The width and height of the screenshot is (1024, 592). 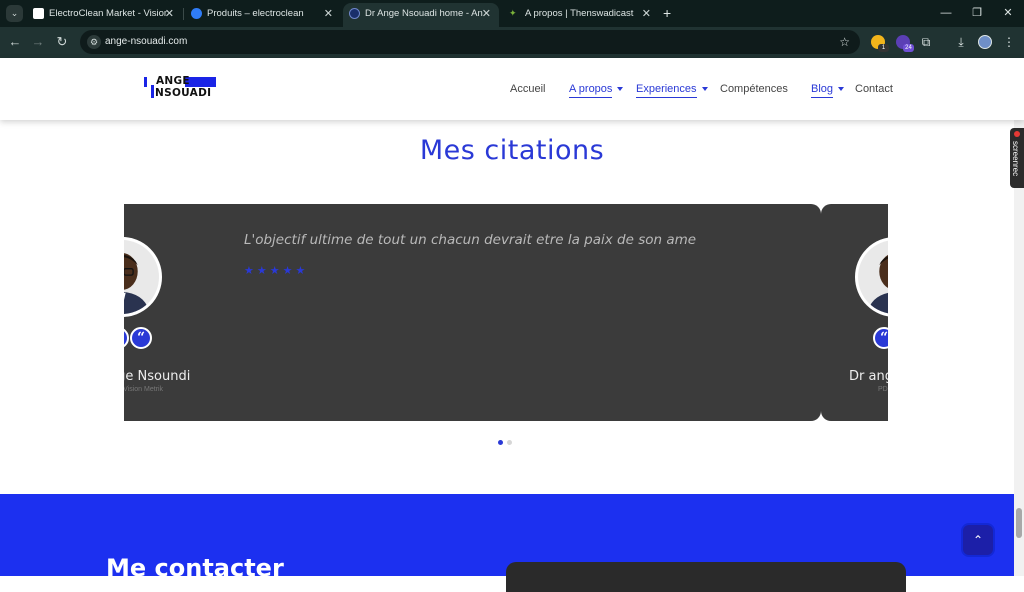 I want to click on electroclean-favicon-icon, so click(x=38, y=13).